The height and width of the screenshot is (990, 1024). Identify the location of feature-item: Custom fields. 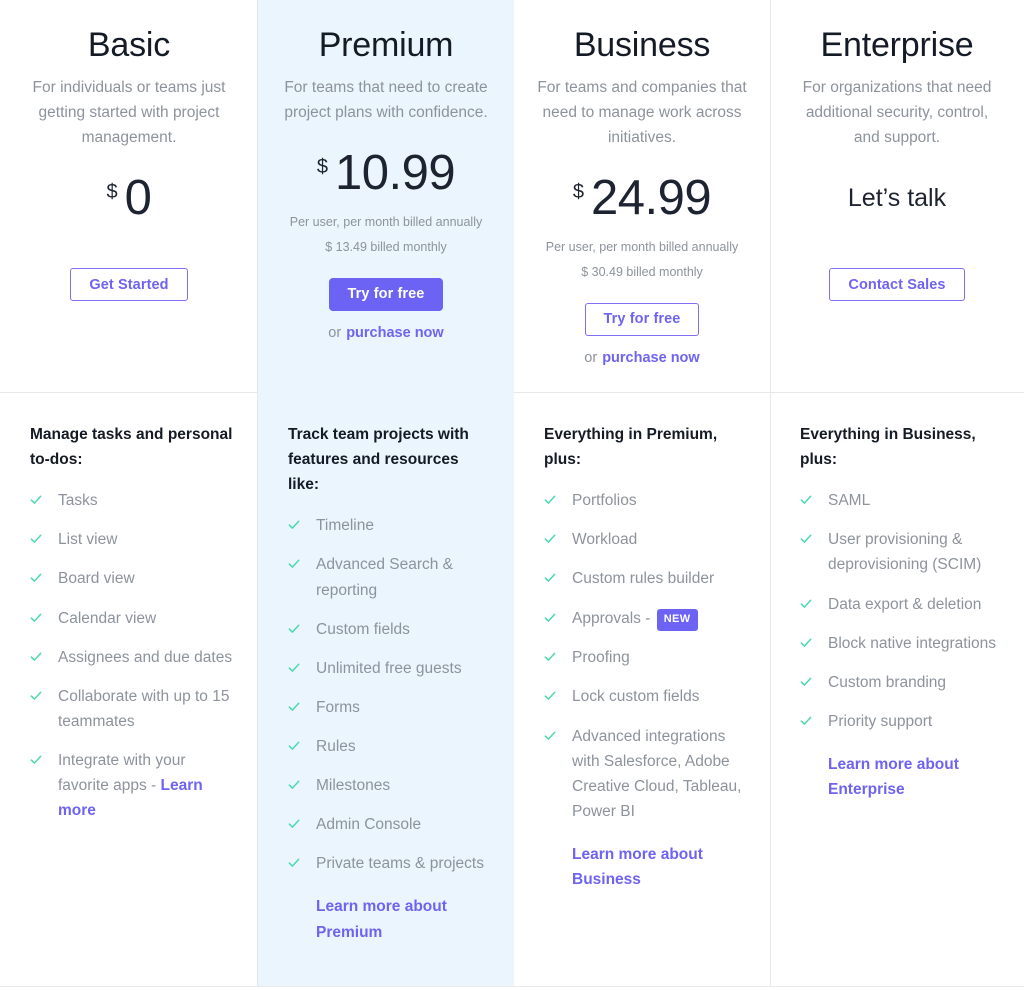
(390, 629).